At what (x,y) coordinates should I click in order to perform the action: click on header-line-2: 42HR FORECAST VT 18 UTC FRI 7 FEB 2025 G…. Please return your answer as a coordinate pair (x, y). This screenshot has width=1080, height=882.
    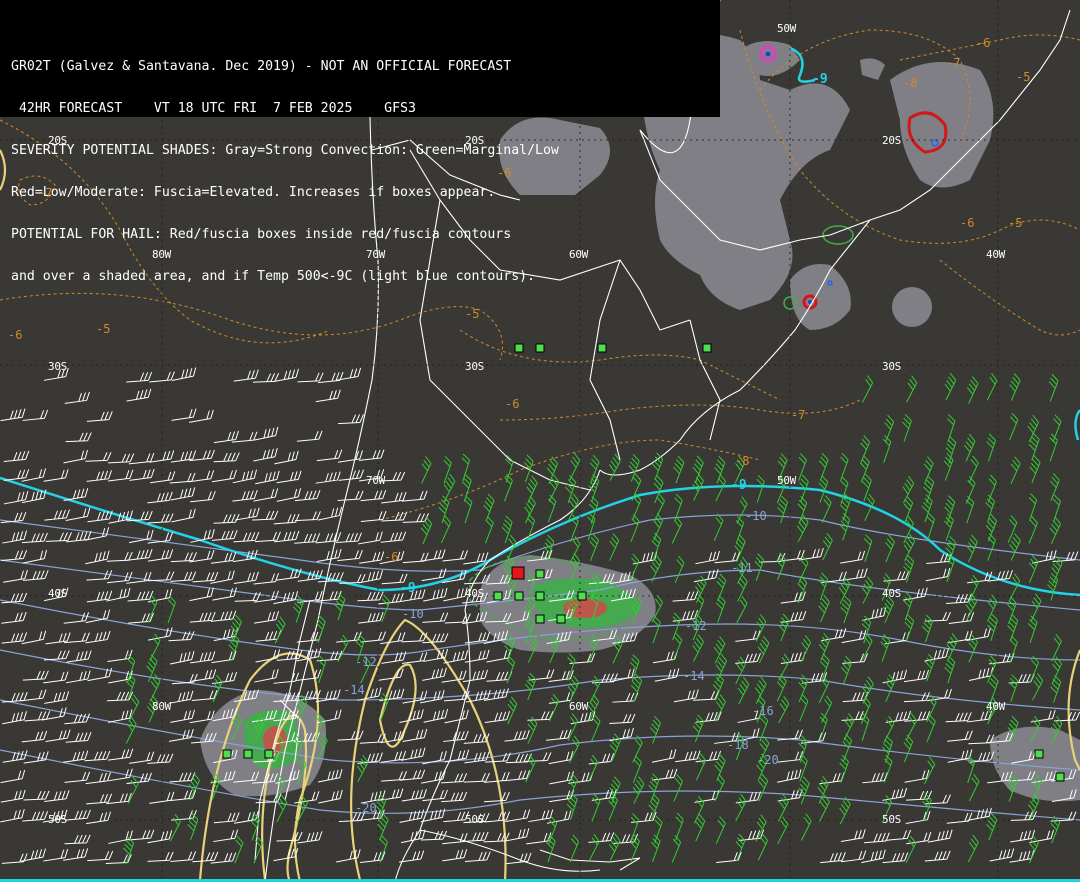
    Looking at the image, I should click on (213, 108).